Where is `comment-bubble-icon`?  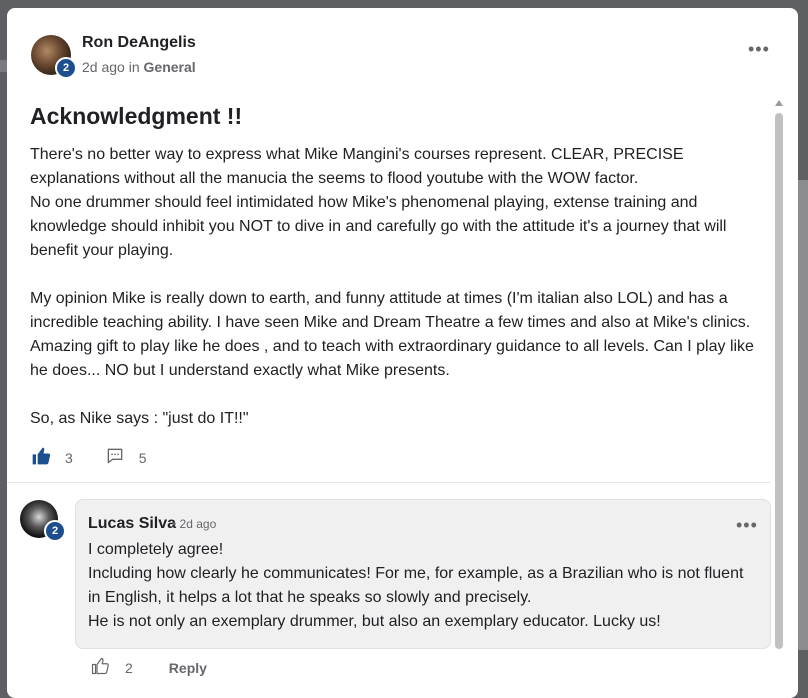
comment-bubble-icon is located at coordinates (115, 458).